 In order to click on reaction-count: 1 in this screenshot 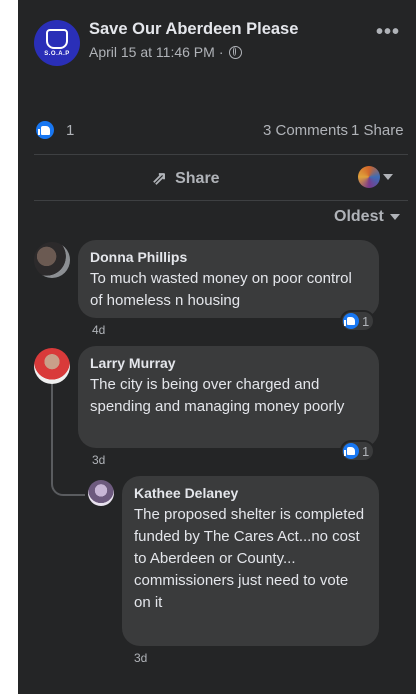, I will do `click(70, 130)`.